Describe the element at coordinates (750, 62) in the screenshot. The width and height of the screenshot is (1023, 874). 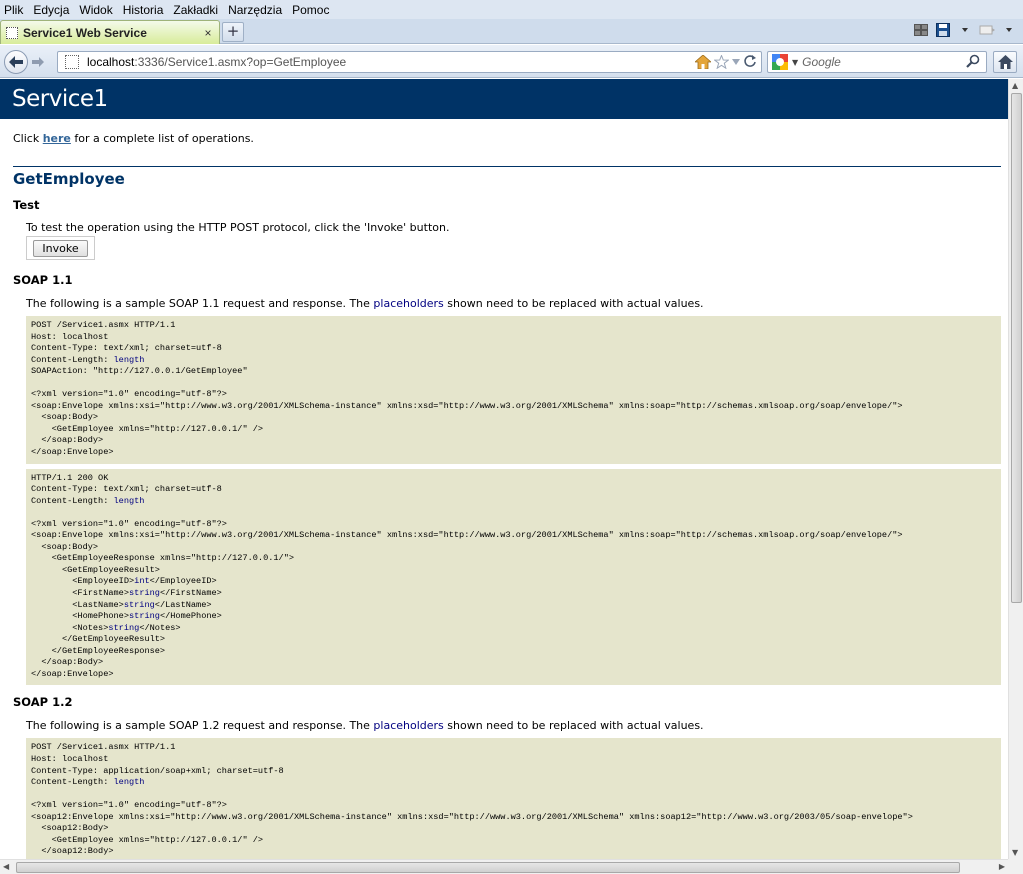
I see `reload-icon` at that location.